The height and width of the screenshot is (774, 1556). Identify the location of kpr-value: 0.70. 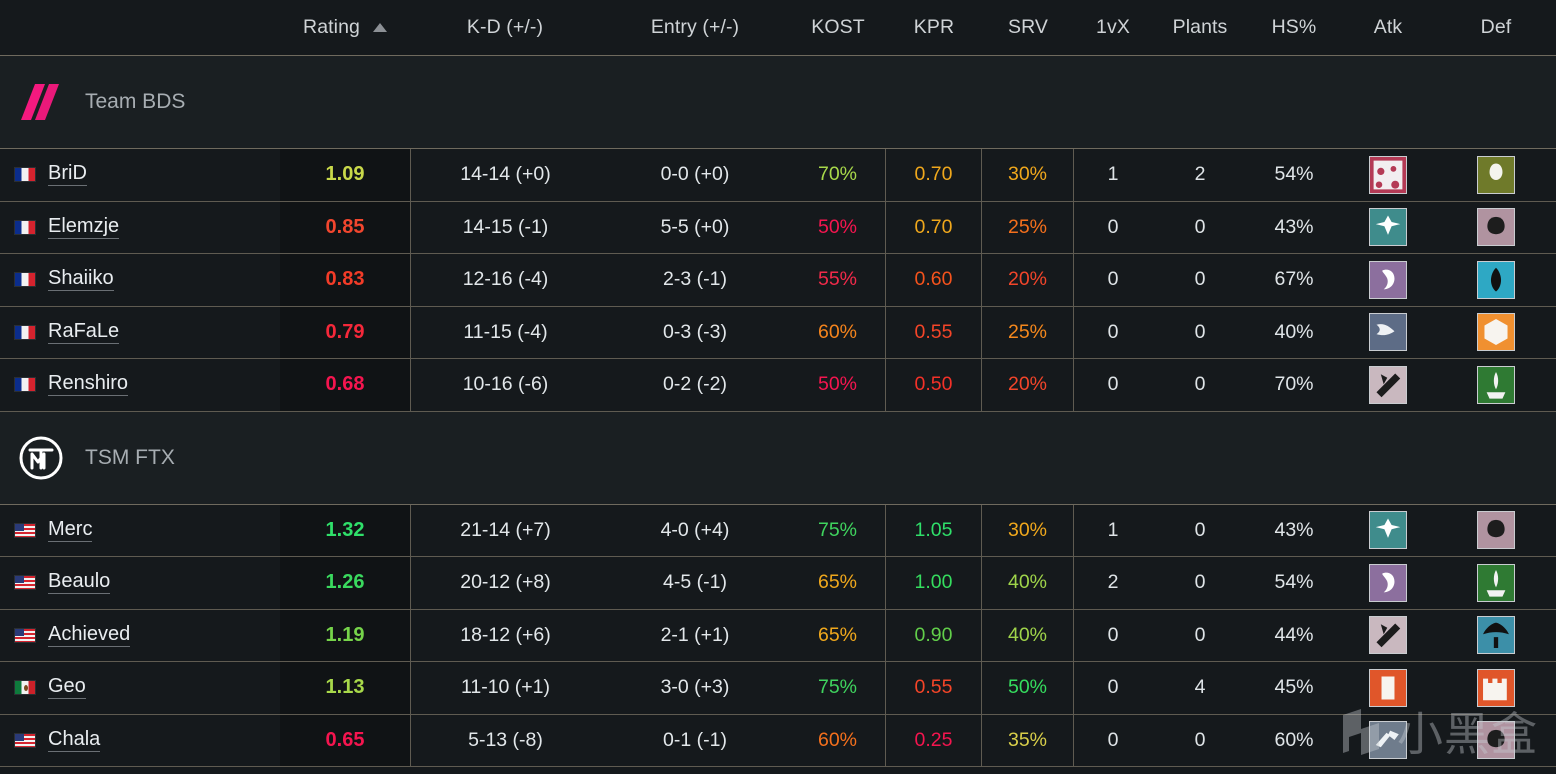
(933, 226).